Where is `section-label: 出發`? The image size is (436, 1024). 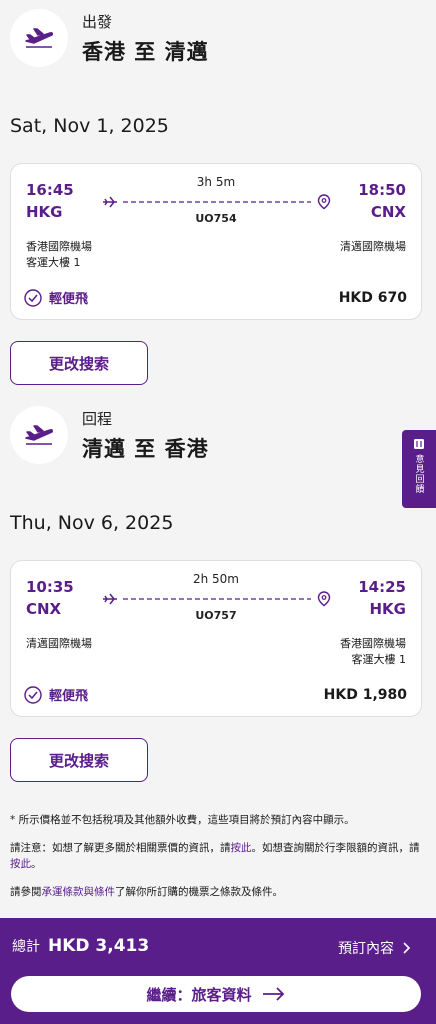 section-label: 出發 is located at coordinates (97, 21).